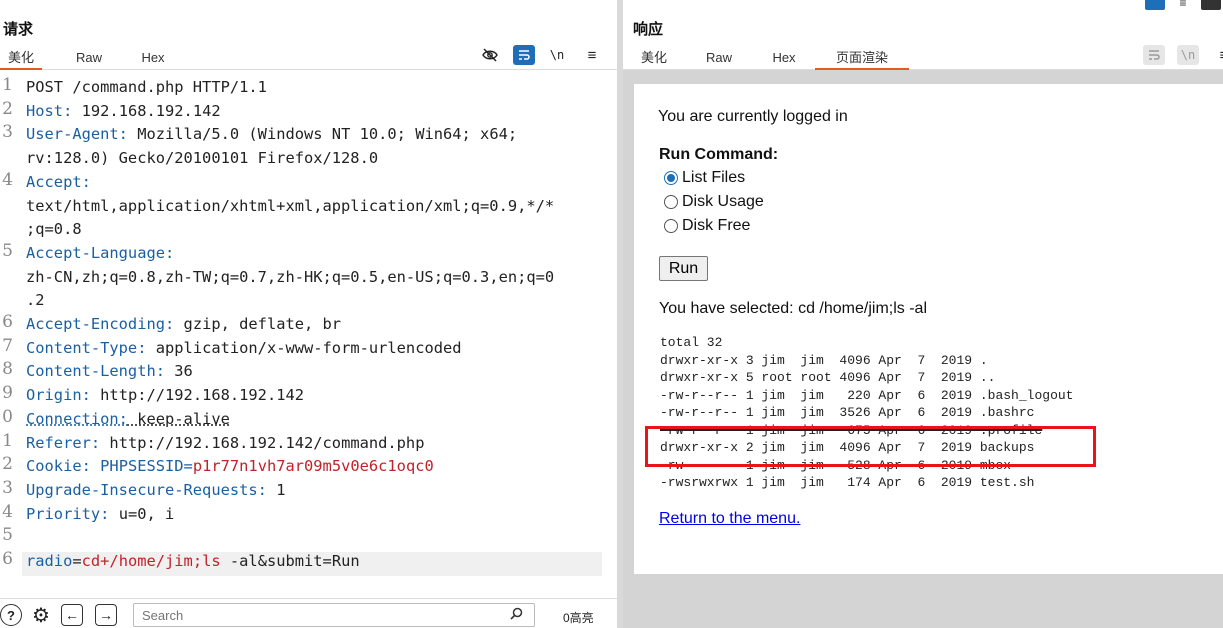 Image resolution: width=1223 pixels, height=628 pixels. I want to click on listing-line: total 32, so click(691, 342).